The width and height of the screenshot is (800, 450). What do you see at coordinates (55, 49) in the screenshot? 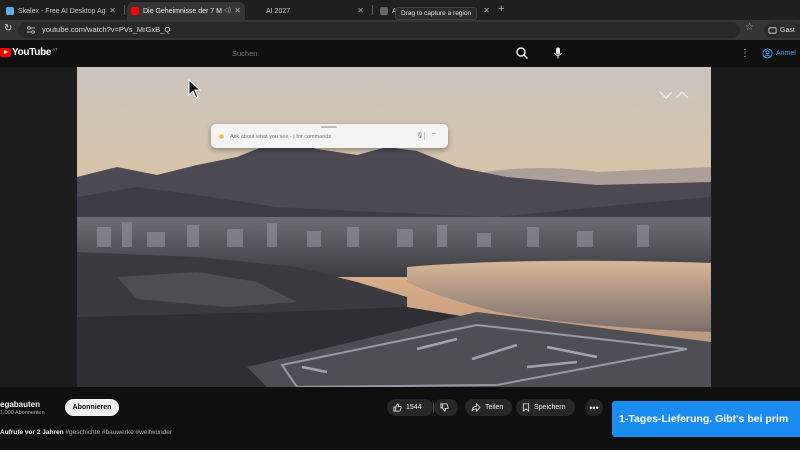
I see `country-code: AT` at bounding box center [55, 49].